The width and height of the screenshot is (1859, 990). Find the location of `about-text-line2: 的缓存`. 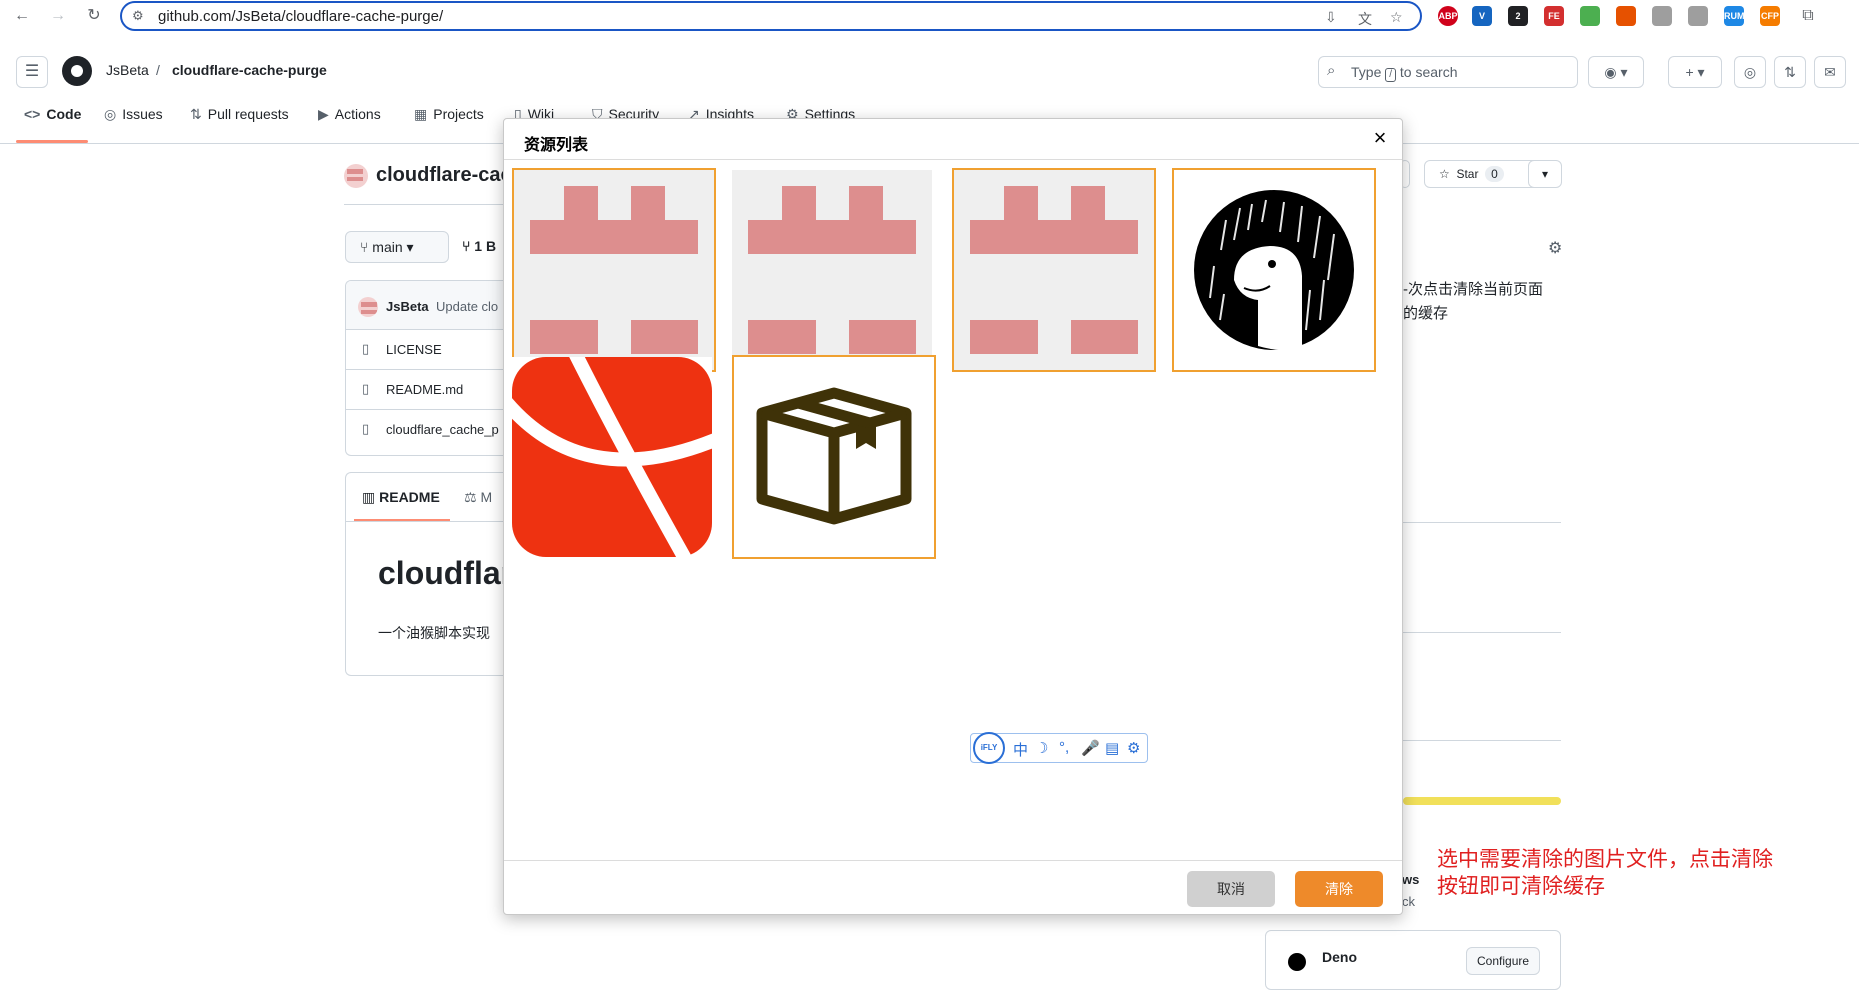

about-text-line2: 的缓存 is located at coordinates (1426, 313).